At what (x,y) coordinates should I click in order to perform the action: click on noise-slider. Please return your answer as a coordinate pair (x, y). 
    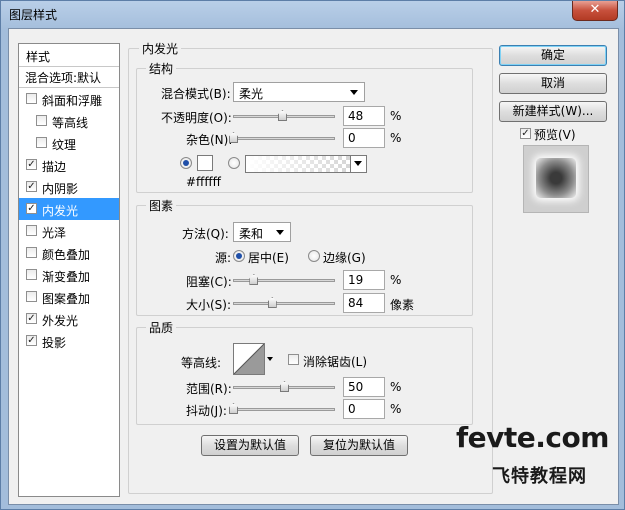
    Looking at the image, I should click on (282, 137).